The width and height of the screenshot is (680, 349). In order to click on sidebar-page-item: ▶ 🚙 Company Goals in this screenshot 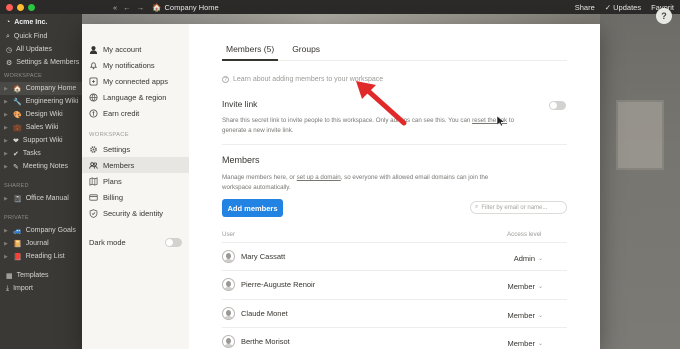, I will do `click(41, 230)`.